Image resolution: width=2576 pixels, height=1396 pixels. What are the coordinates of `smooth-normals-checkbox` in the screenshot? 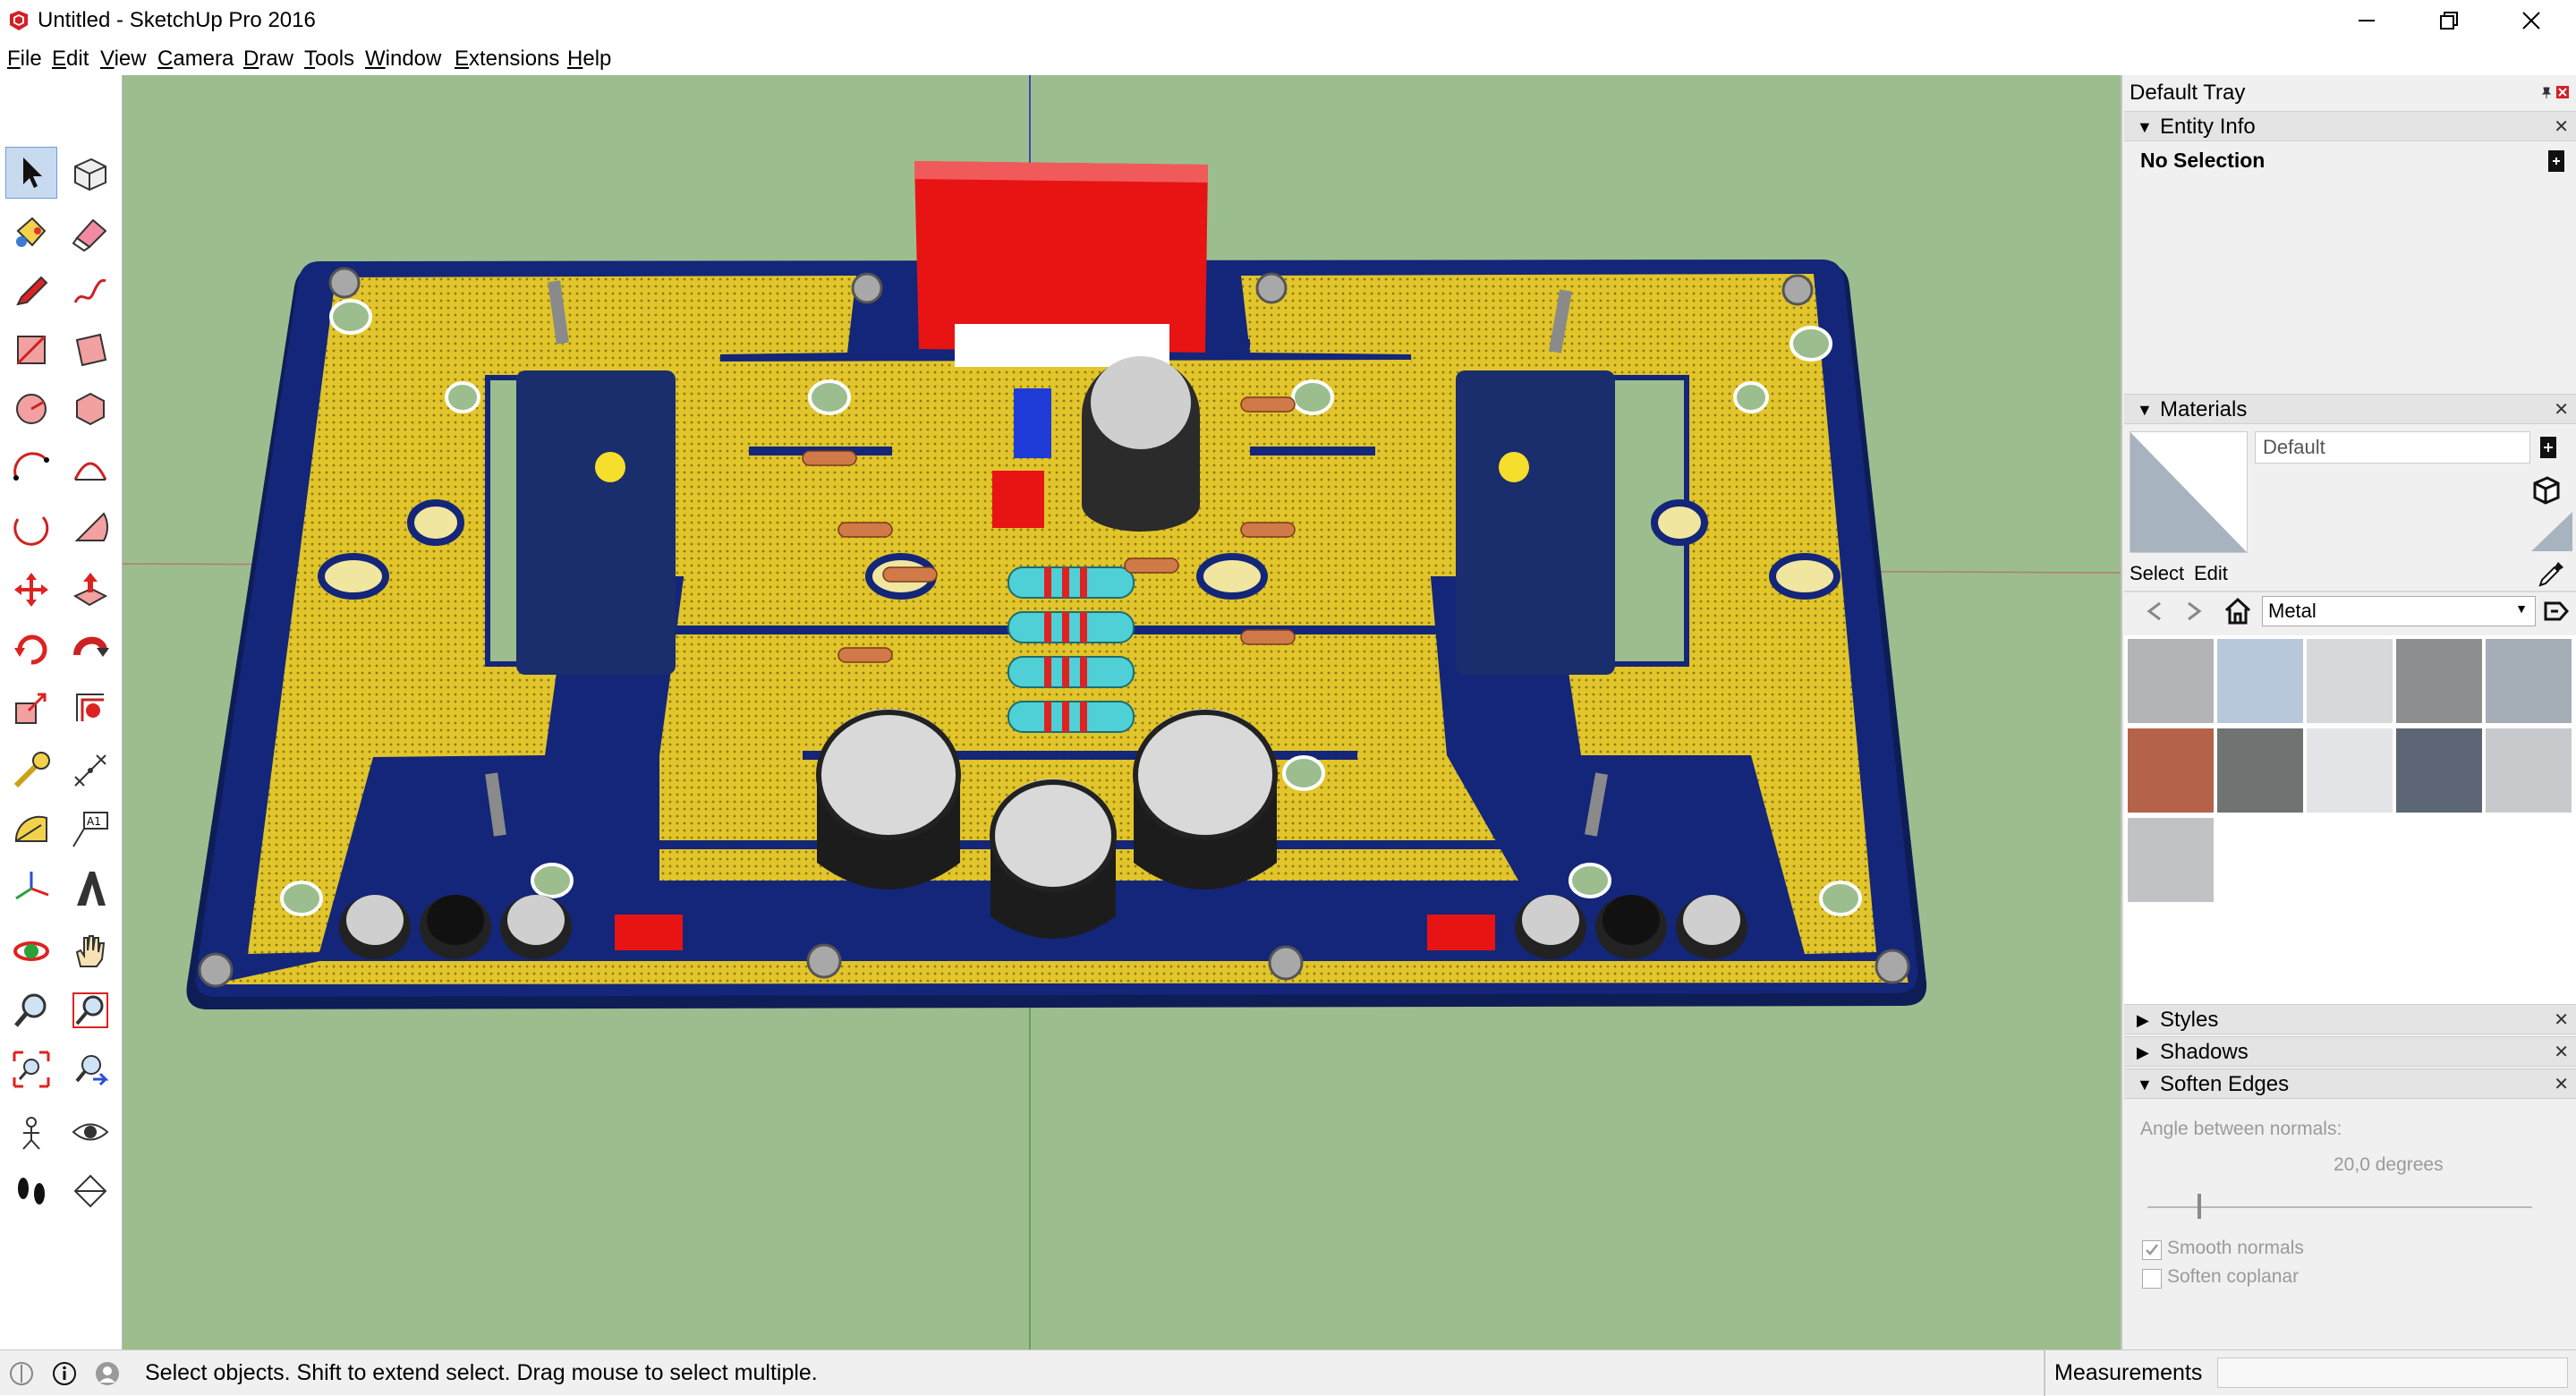 It's located at (2152, 1250).